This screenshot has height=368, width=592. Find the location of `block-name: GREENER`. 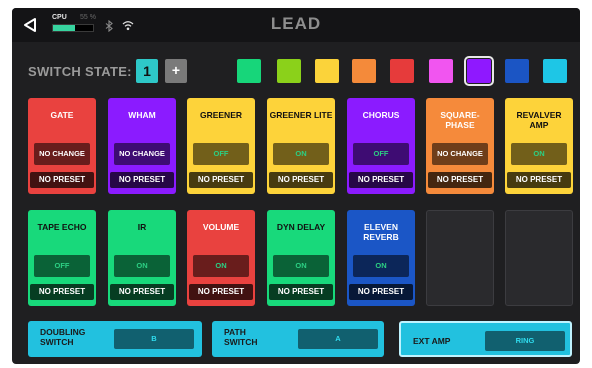

block-name: GREENER is located at coordinates (221, 115).